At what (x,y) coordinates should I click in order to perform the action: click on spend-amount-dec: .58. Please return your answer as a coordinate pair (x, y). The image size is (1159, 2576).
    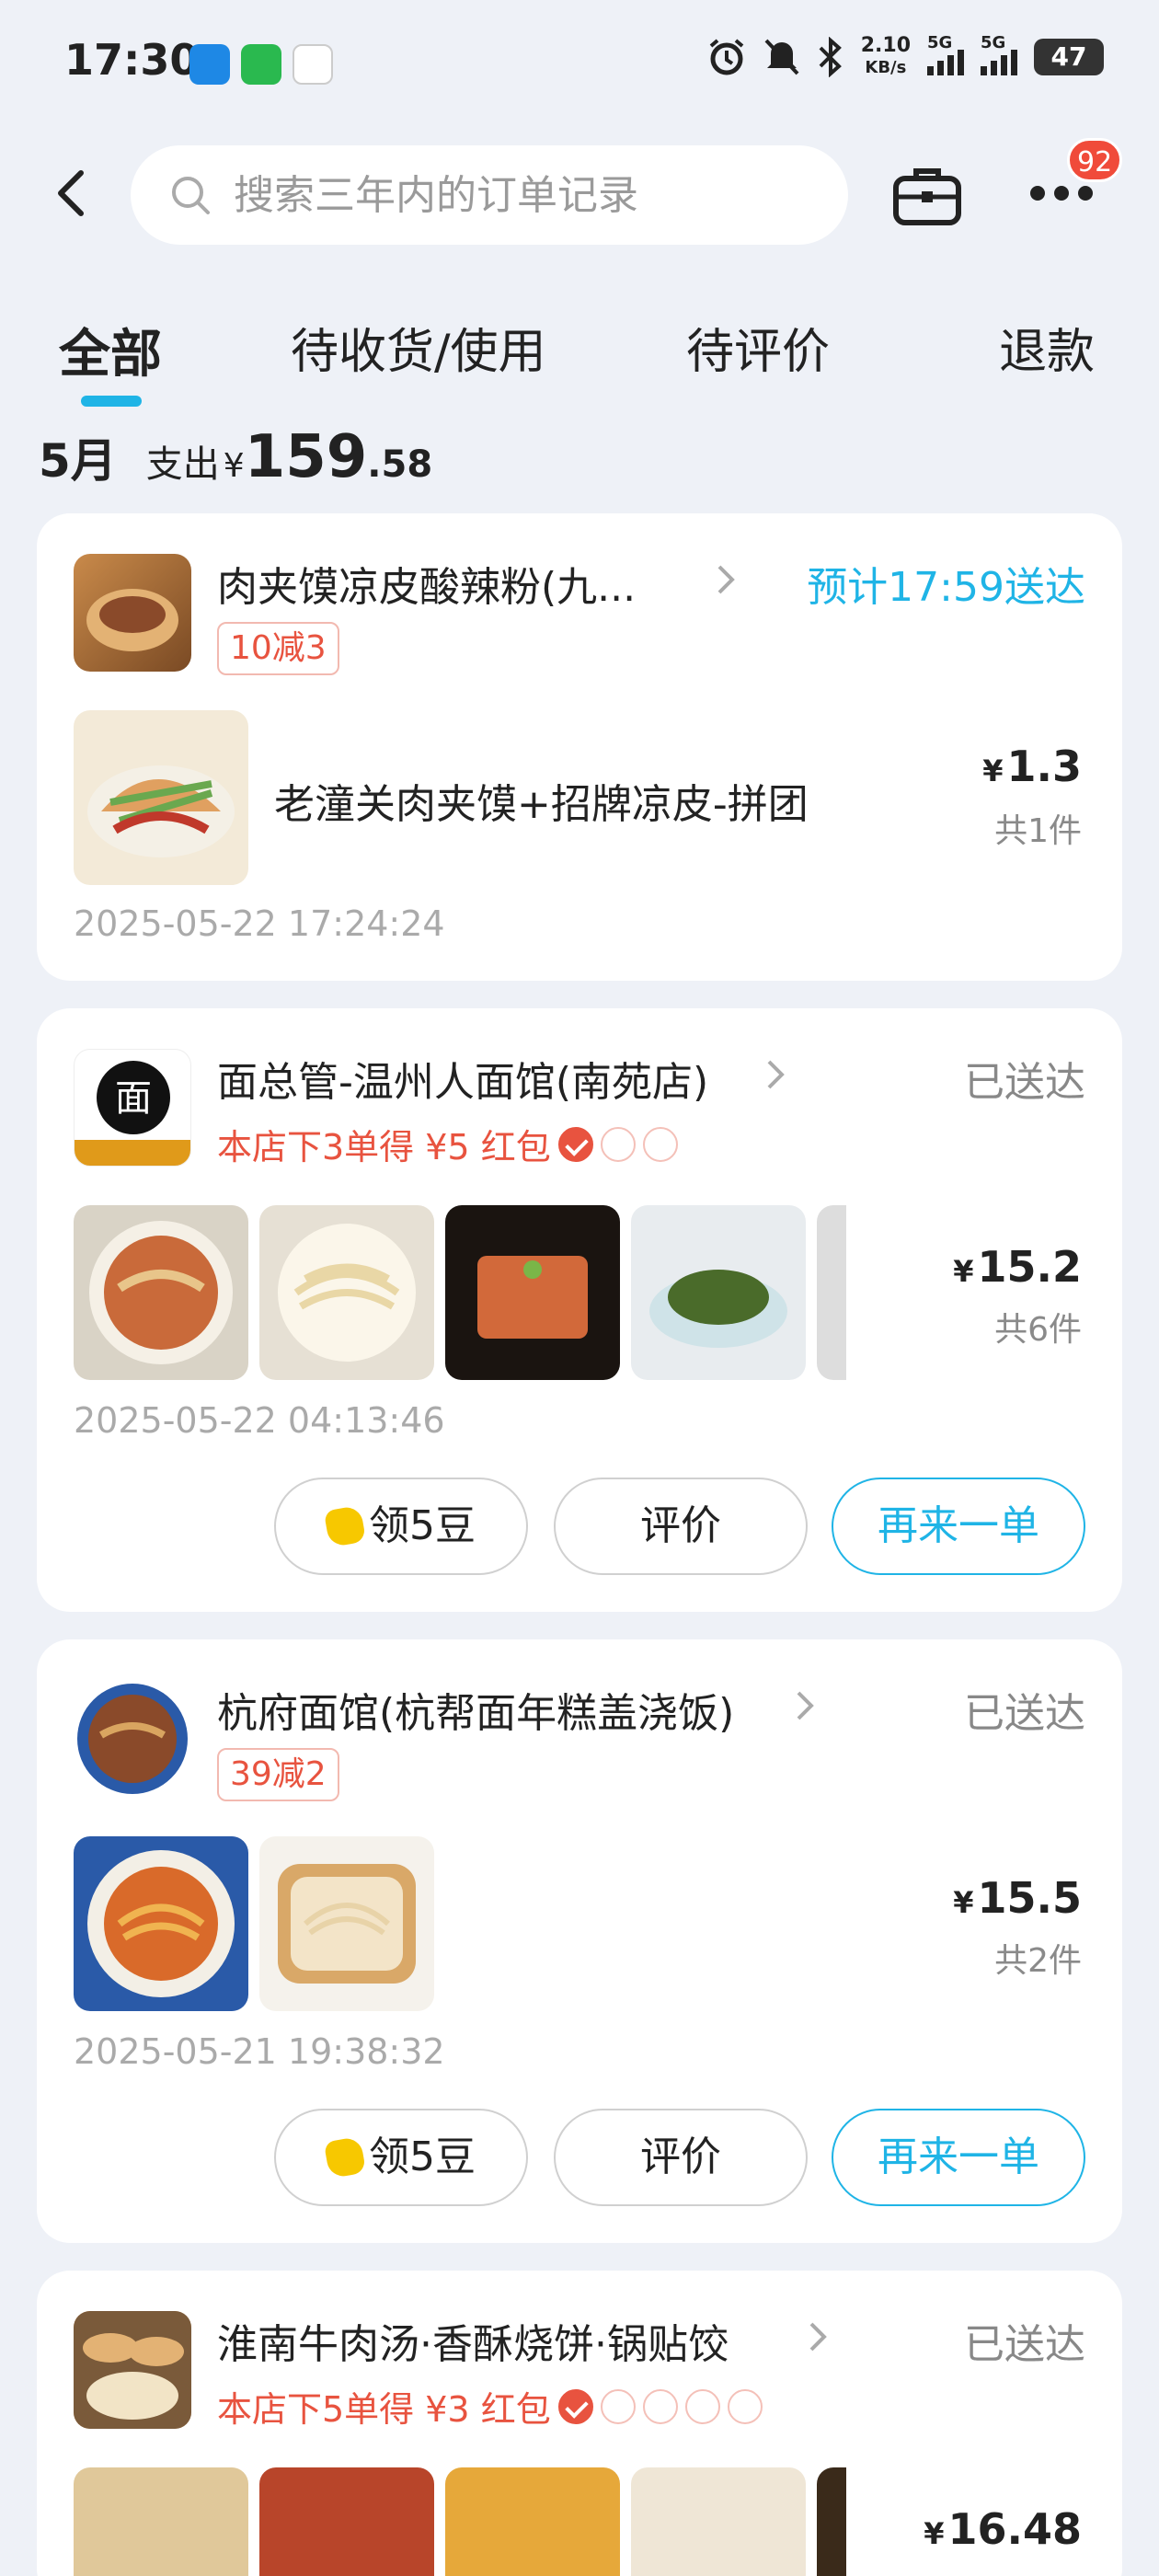
    Looking at the image, I should click on (400, 464).